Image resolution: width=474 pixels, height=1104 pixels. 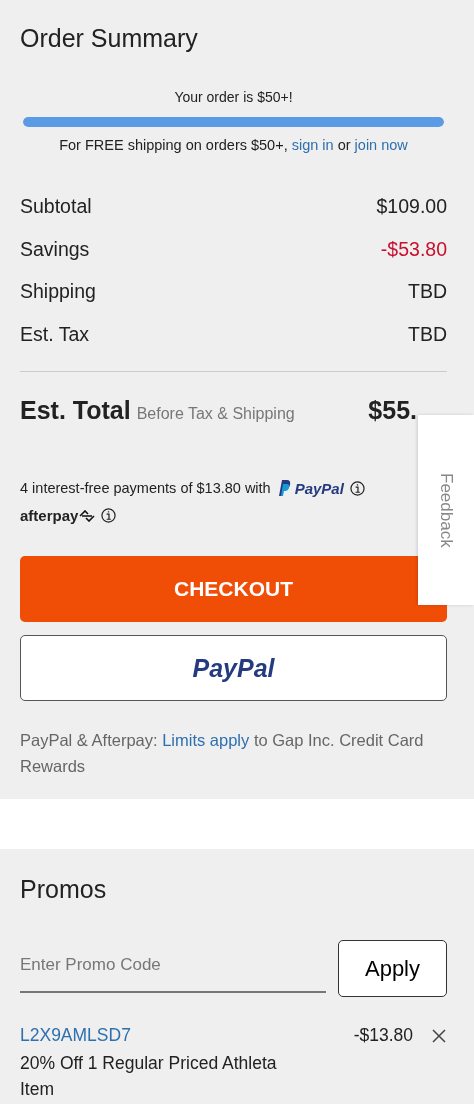 I want to click on installments-text: 4 interest-free payments of $13.80 with, so click(x=145, y=488).